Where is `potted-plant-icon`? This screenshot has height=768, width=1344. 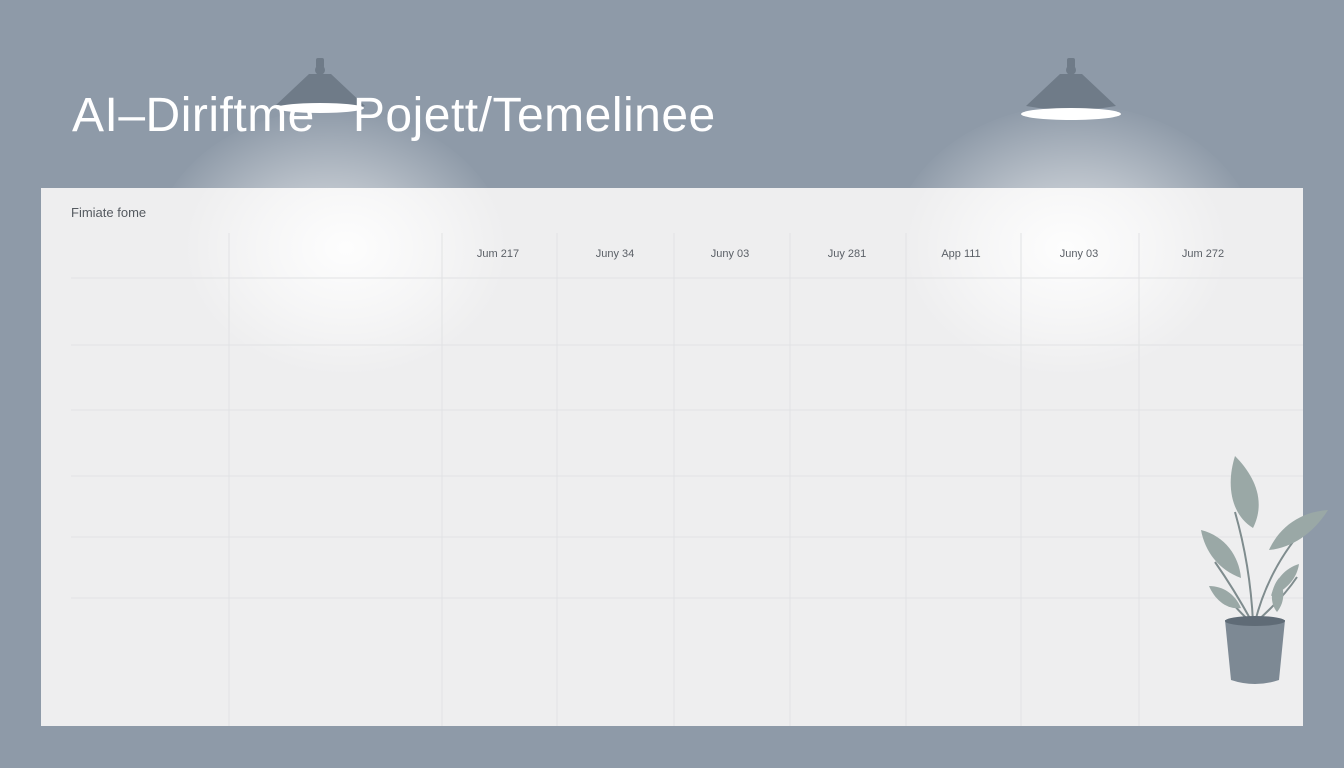
potted-plant-icon is located at coordinates (1264, 570).